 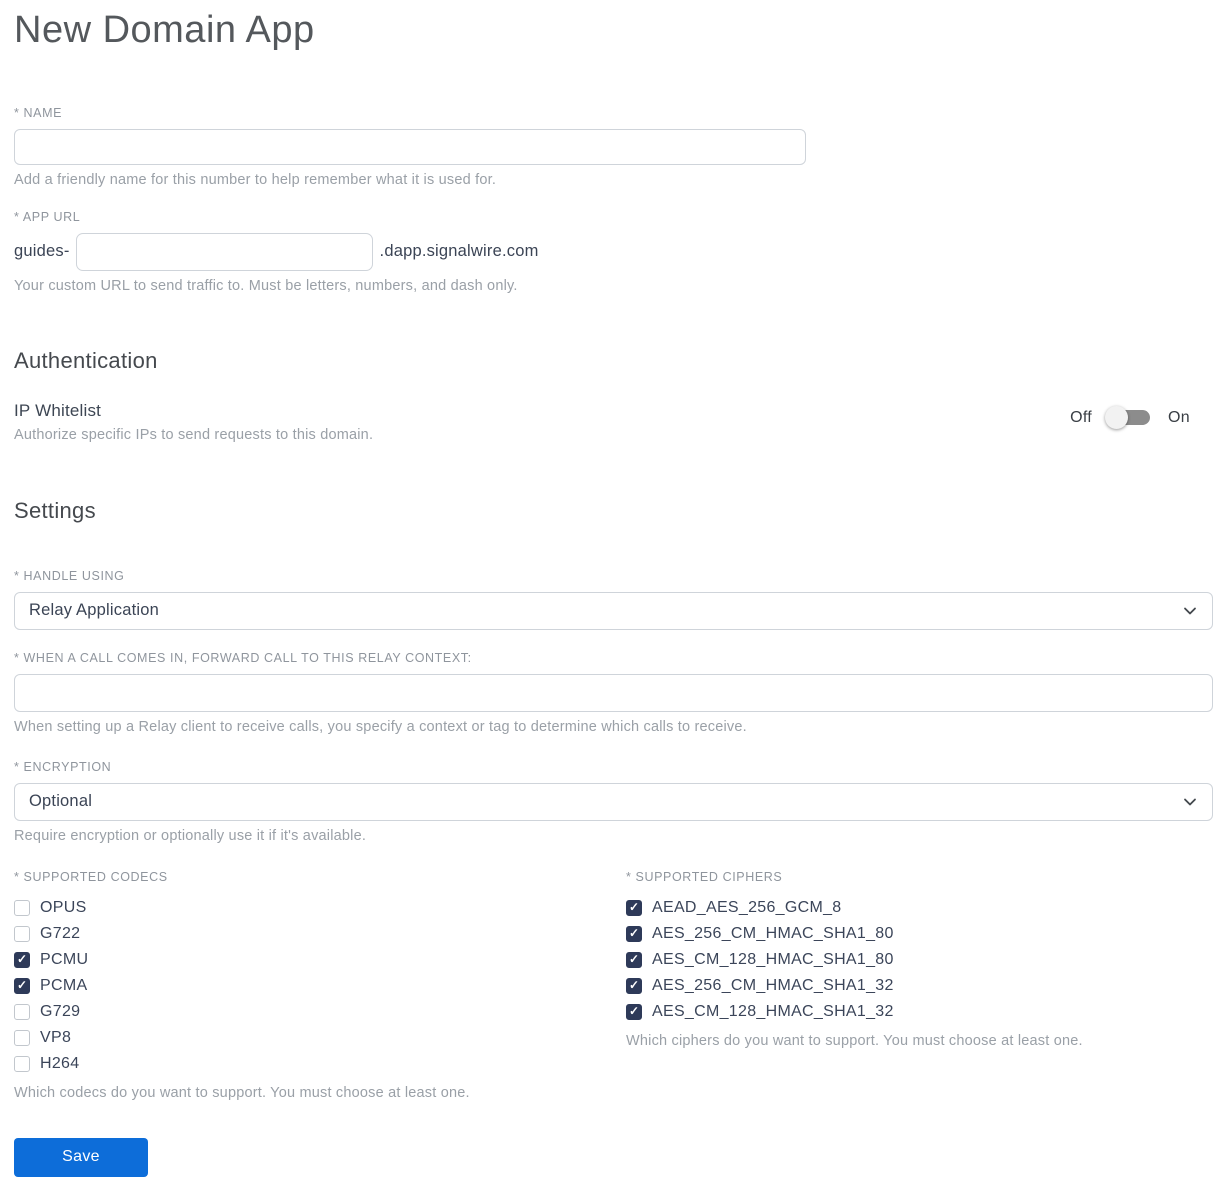 I want to click on cipher-checkbox-row: ✓ AES_256_CM_HMAC_SHA1_32, so click(x=919, y=986).